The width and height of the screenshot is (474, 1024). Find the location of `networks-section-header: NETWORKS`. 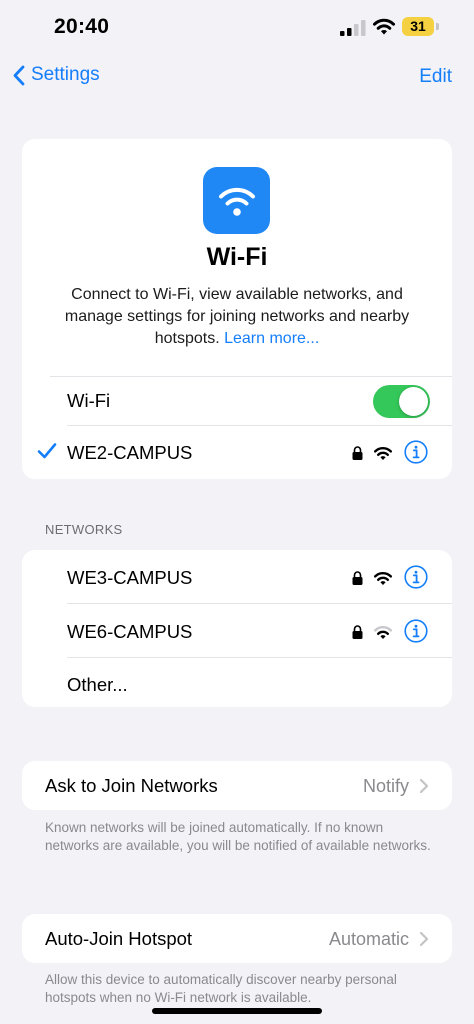

networks-section-header: NETWORKS is located at coordinates (84, 529).